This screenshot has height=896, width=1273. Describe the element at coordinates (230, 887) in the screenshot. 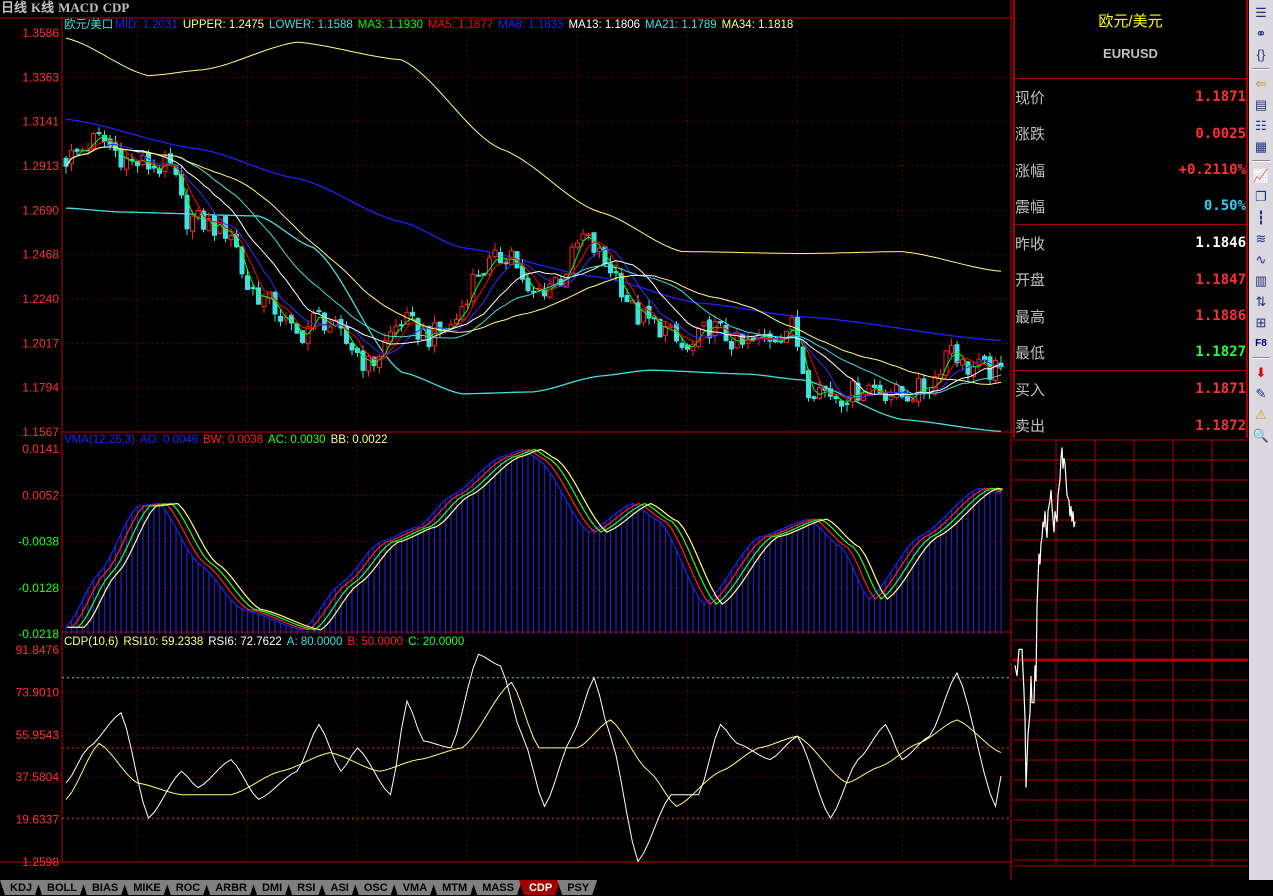

I see `tab-arbr: ARBR` at that location.